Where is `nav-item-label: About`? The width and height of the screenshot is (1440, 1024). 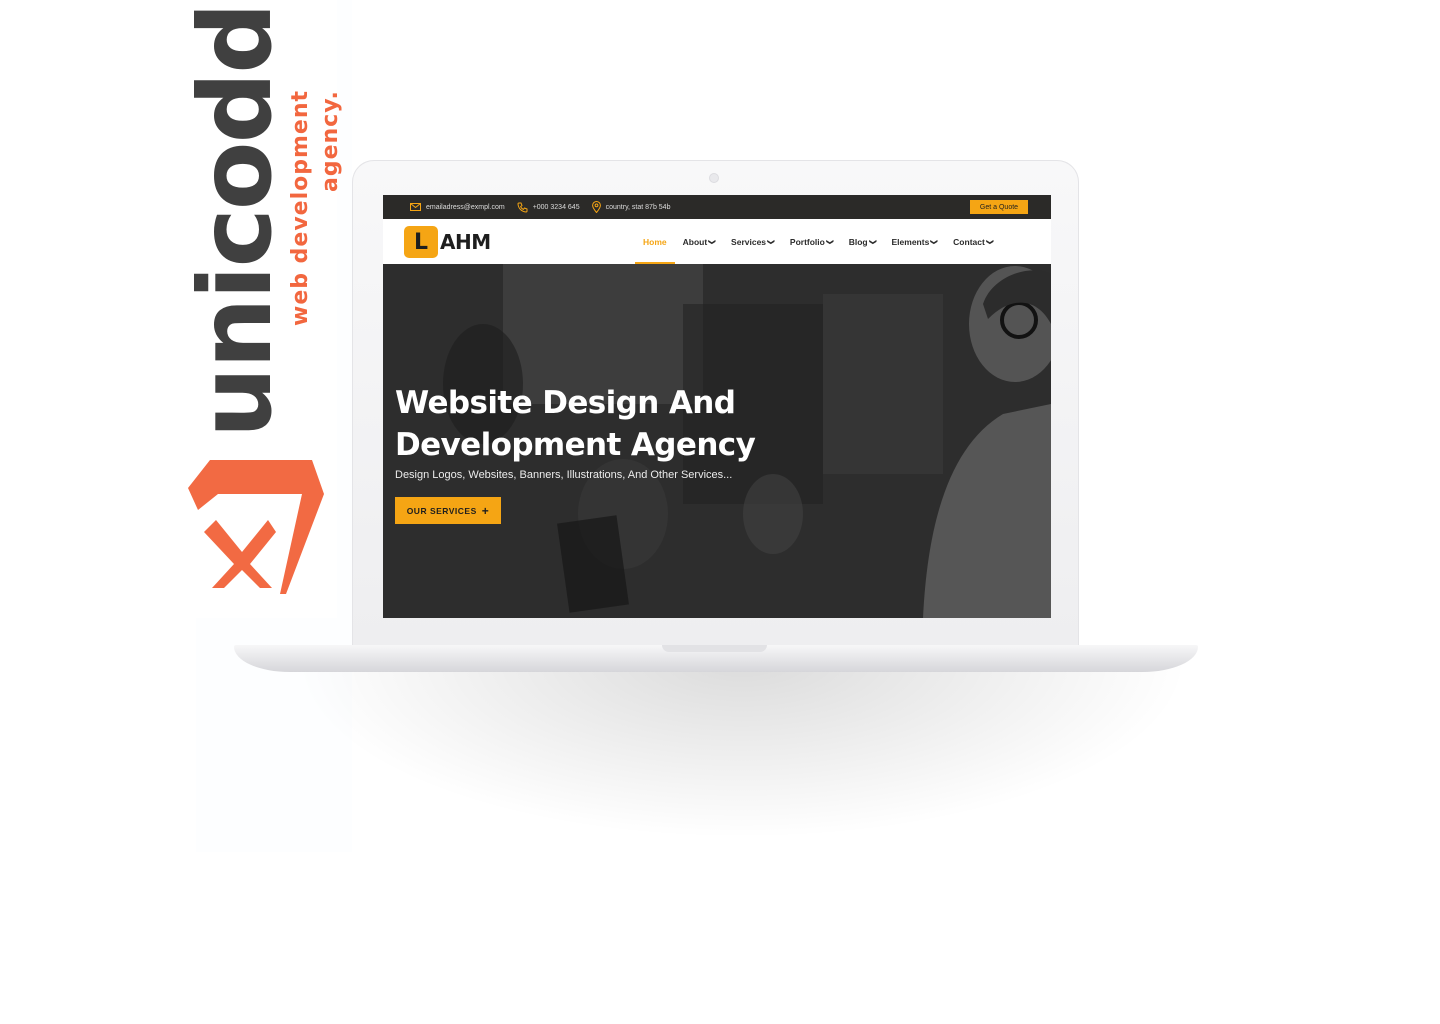 nav-item-label: About is located at coordinates (695, 241).